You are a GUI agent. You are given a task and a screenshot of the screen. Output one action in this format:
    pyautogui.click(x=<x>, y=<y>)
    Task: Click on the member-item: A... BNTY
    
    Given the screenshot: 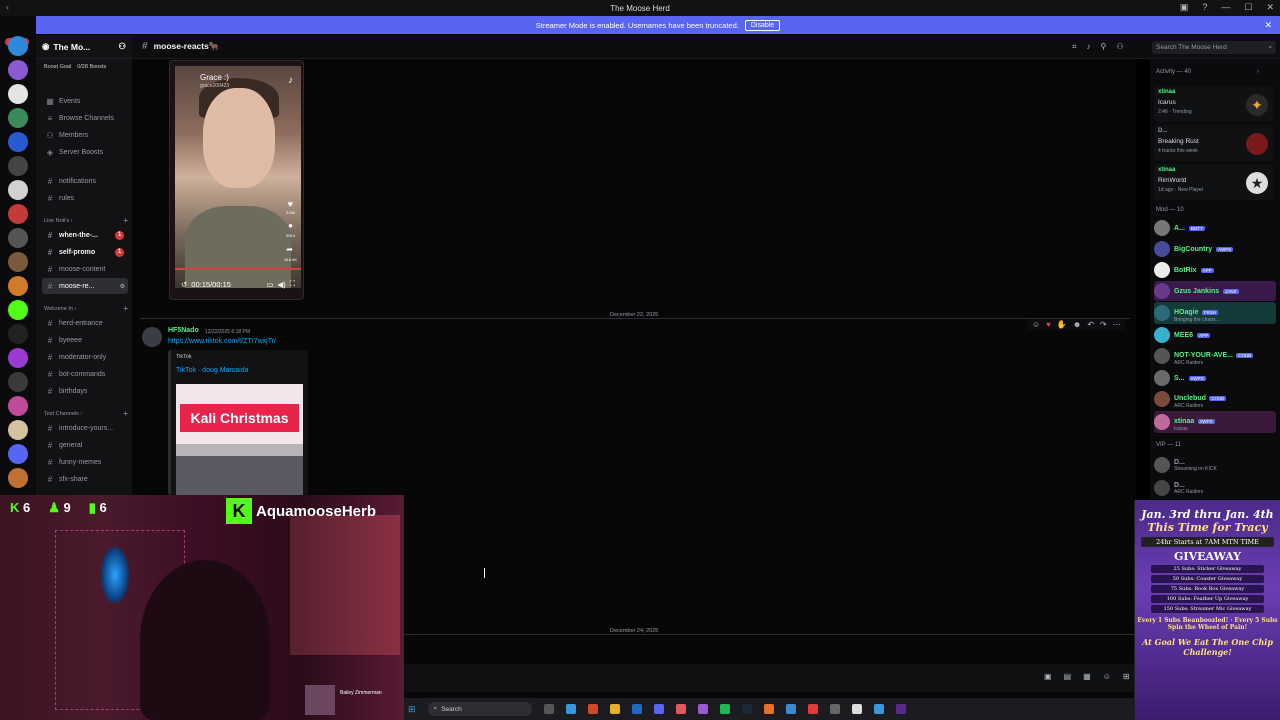 What is the action you would take?
    pyautogui.click(x=1215, y=228)
    